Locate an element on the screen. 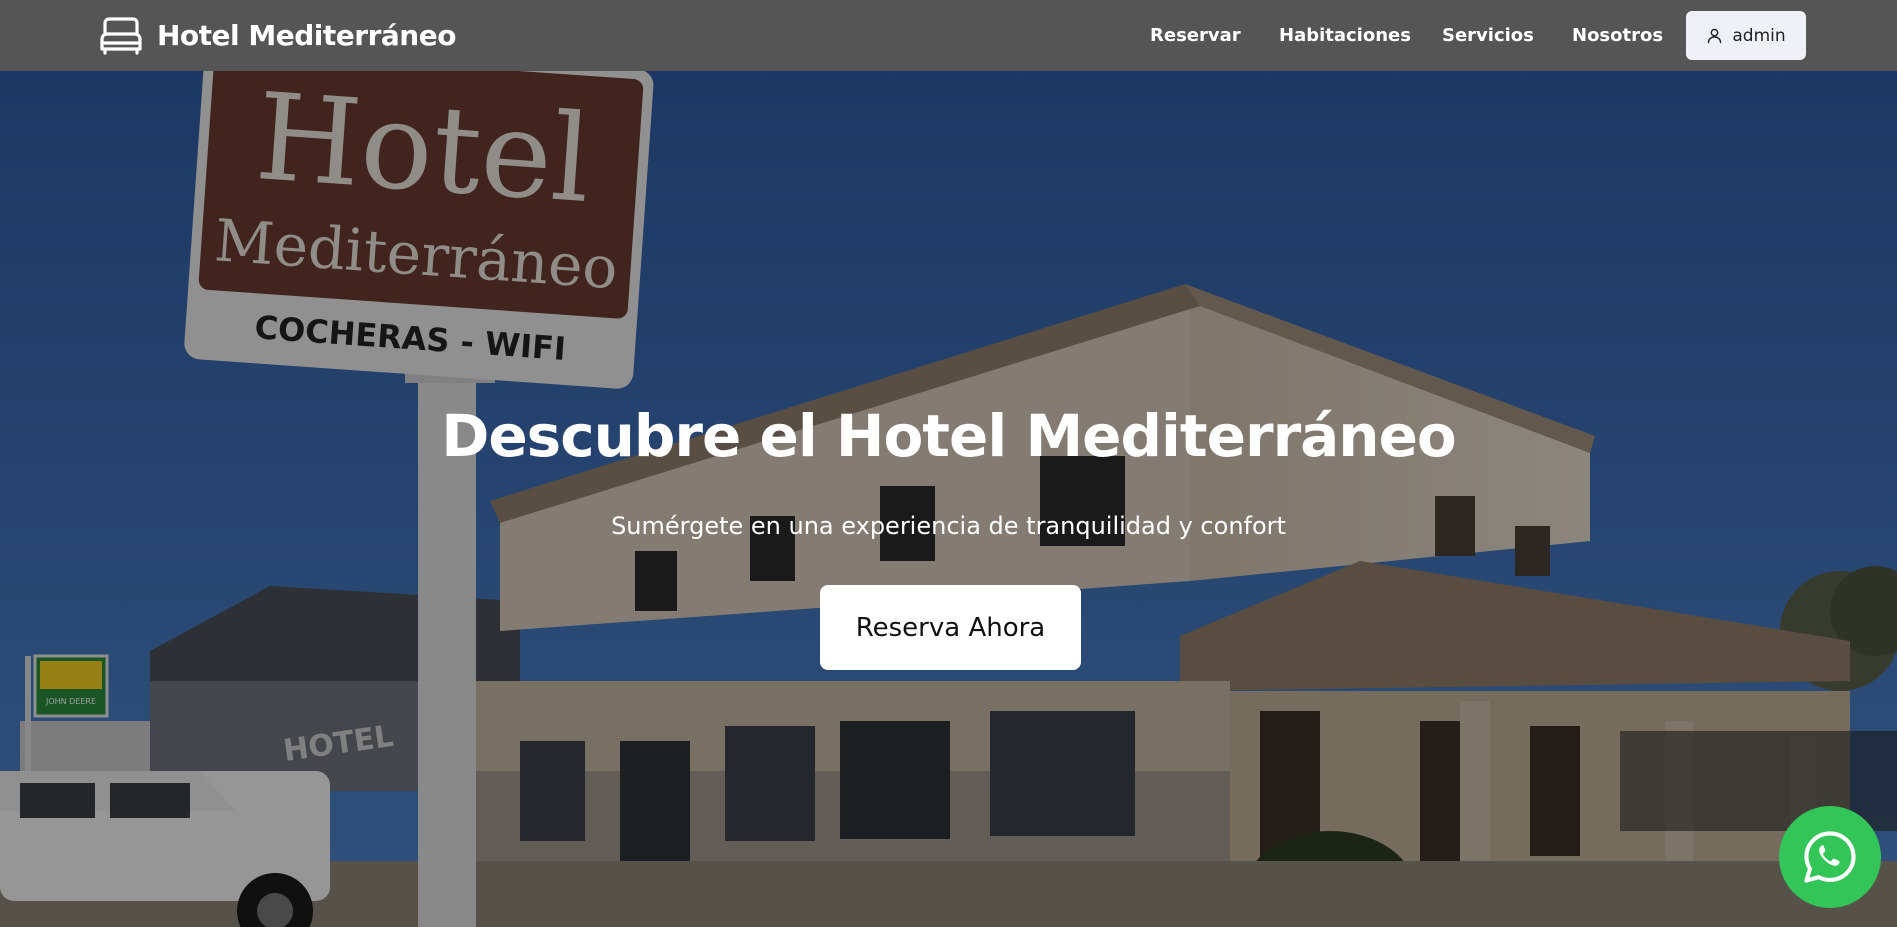  nav-link-nosotros: Nosotros is located at coordinates (1617, 35).